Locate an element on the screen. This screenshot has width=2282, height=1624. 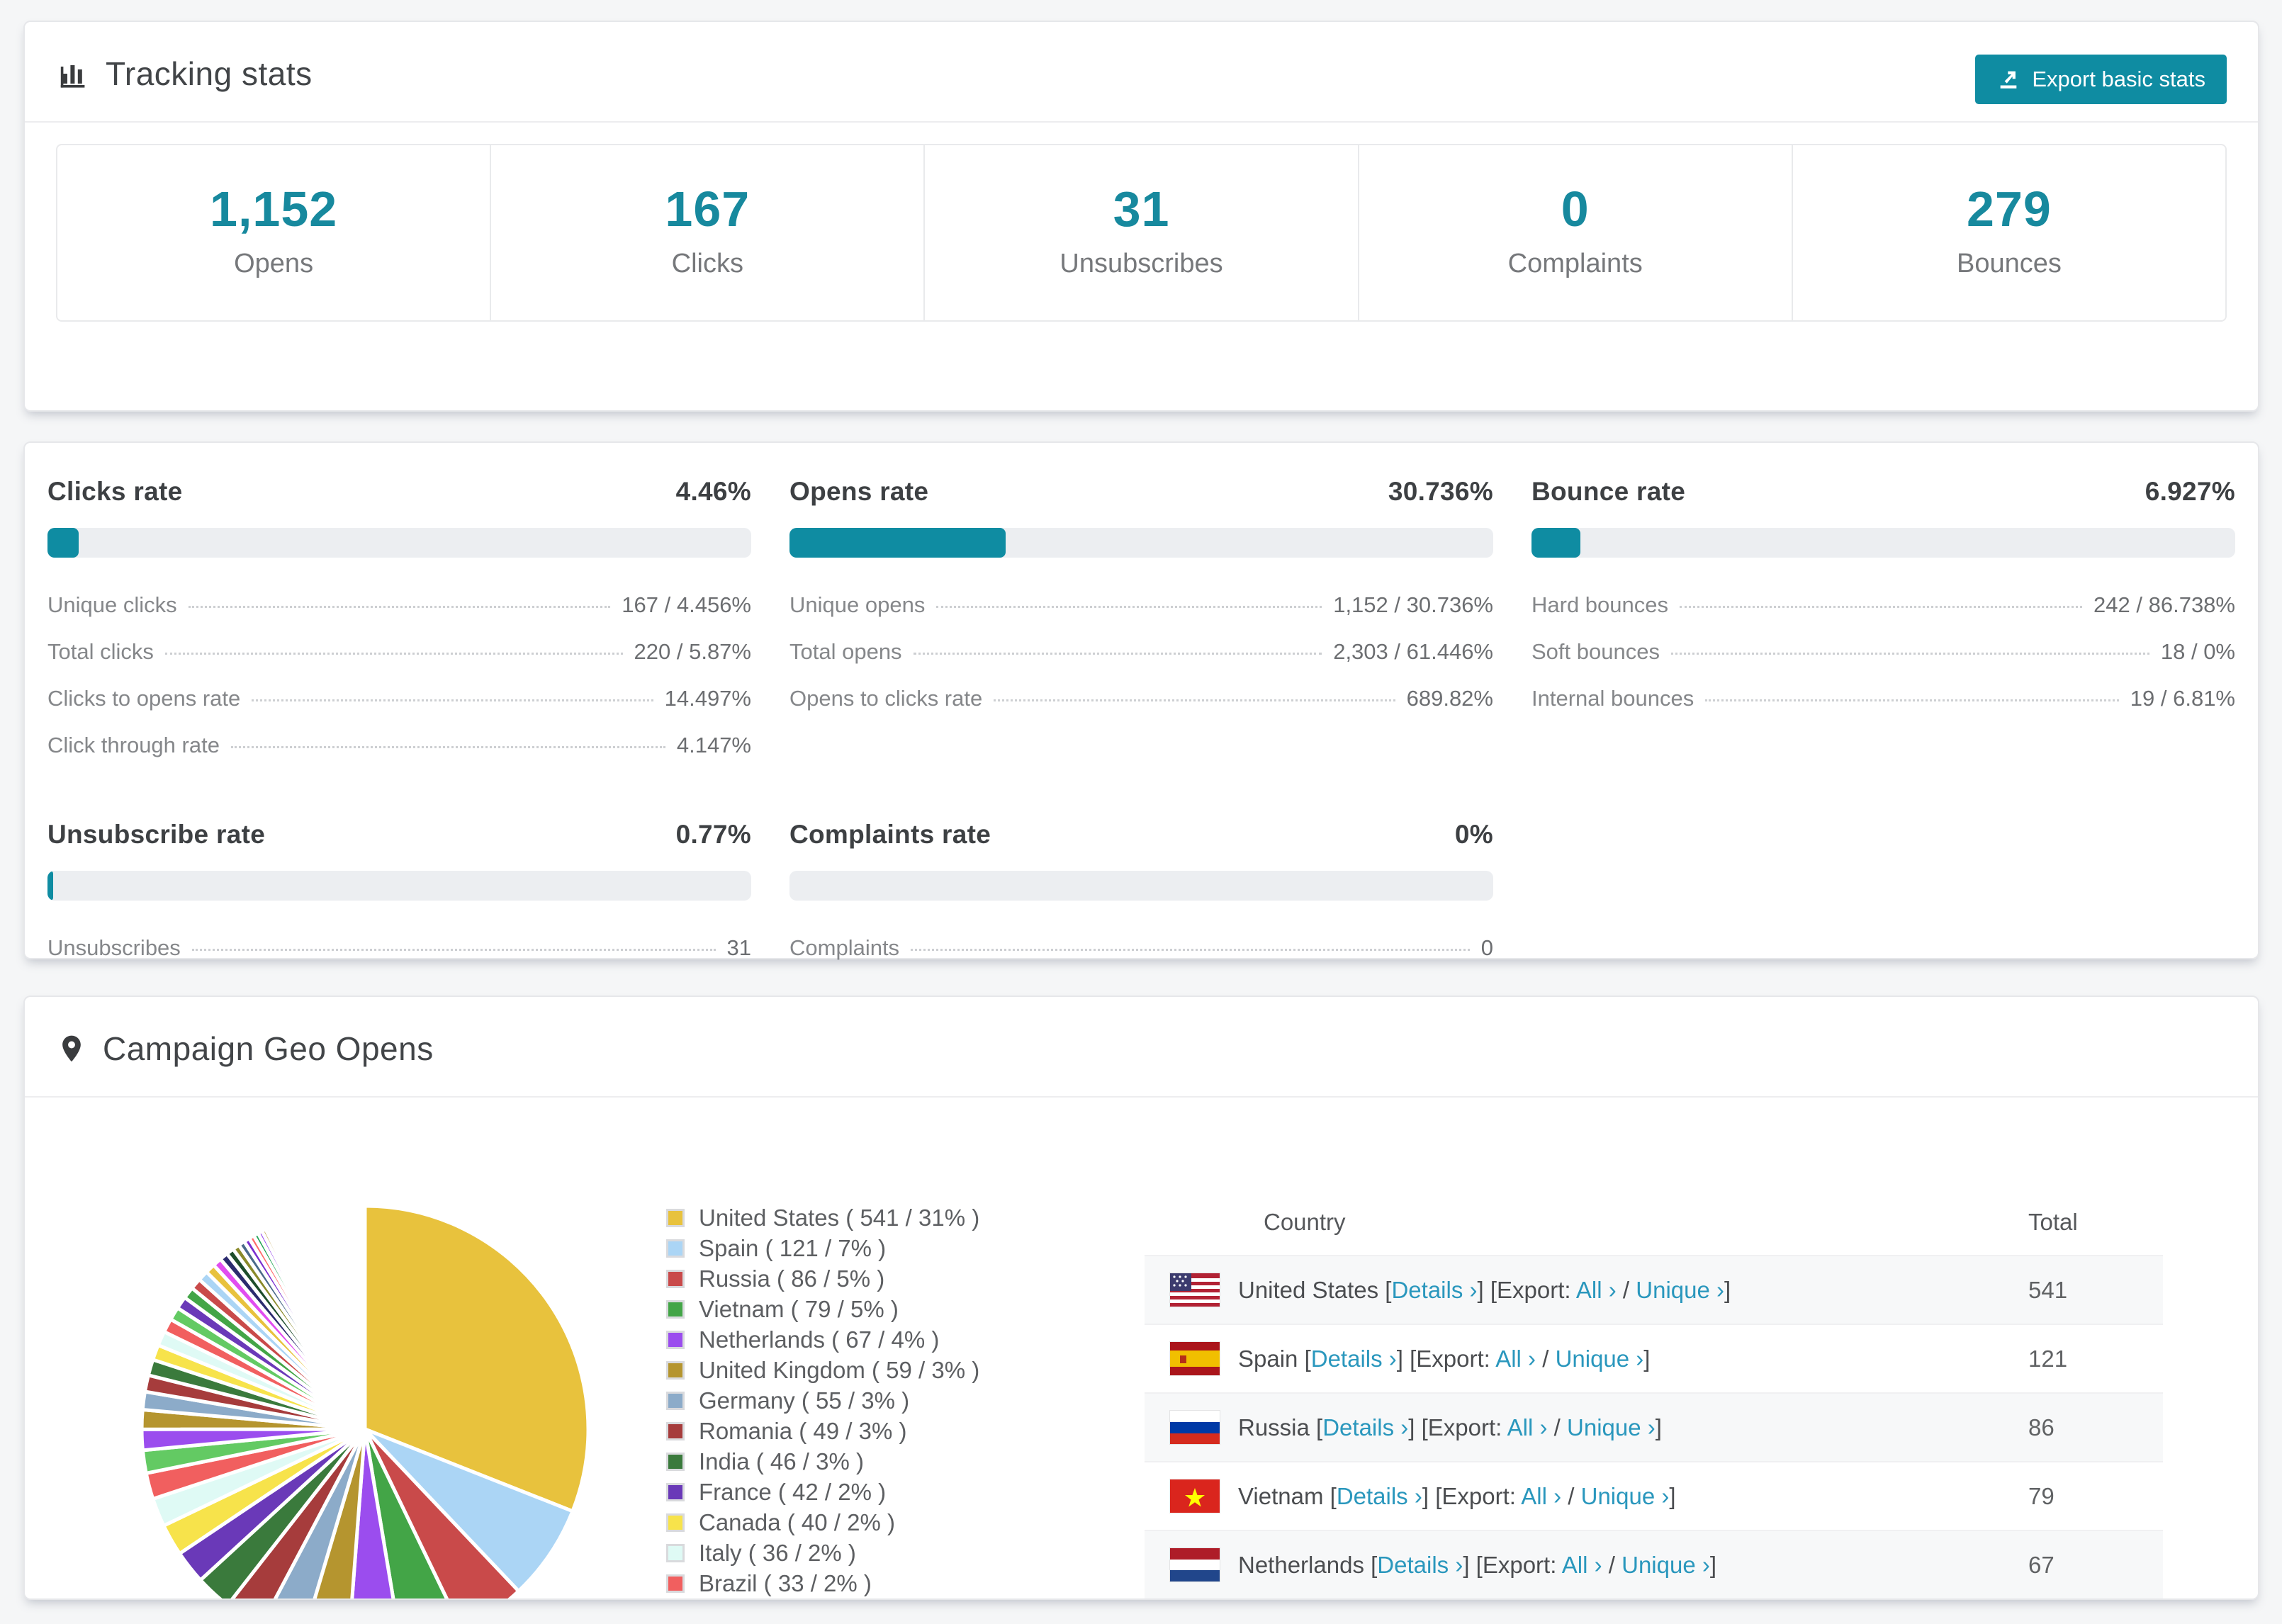
rate-detail-row: Click through rate 4.147% is located at coordinates (399, 745).